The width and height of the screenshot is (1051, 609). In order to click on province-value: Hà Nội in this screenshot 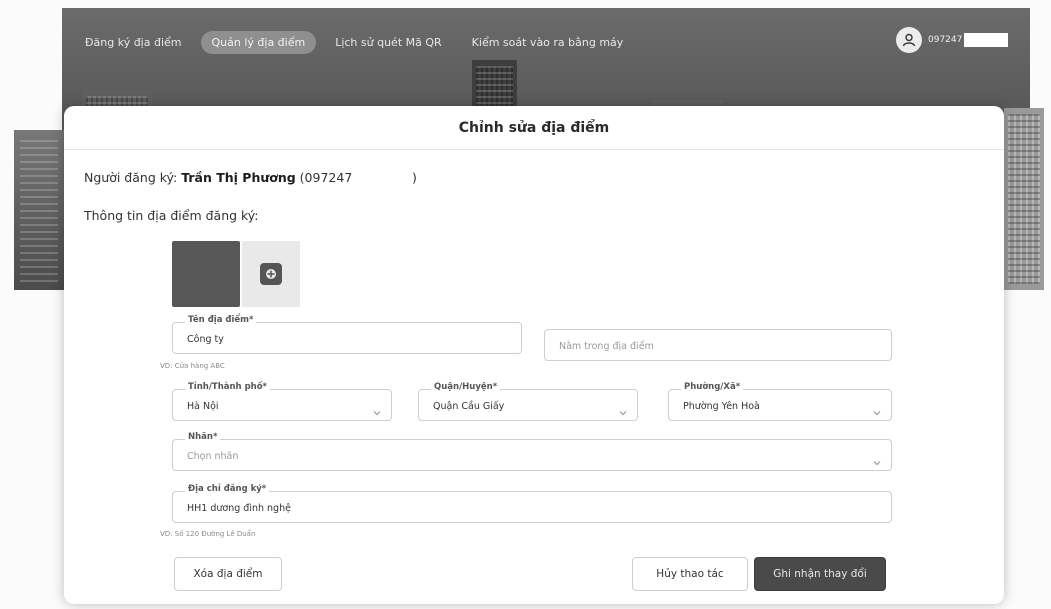, I will do `click(203, 406)`.